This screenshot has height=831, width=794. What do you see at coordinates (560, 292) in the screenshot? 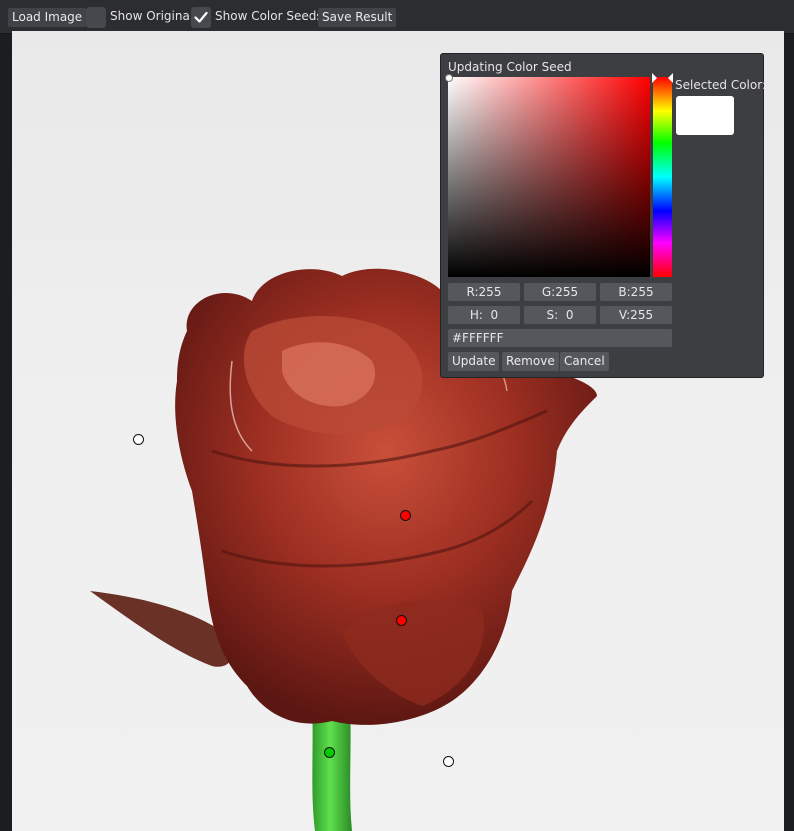
I see `green-field: G:255` at bounding box center [560, 292].